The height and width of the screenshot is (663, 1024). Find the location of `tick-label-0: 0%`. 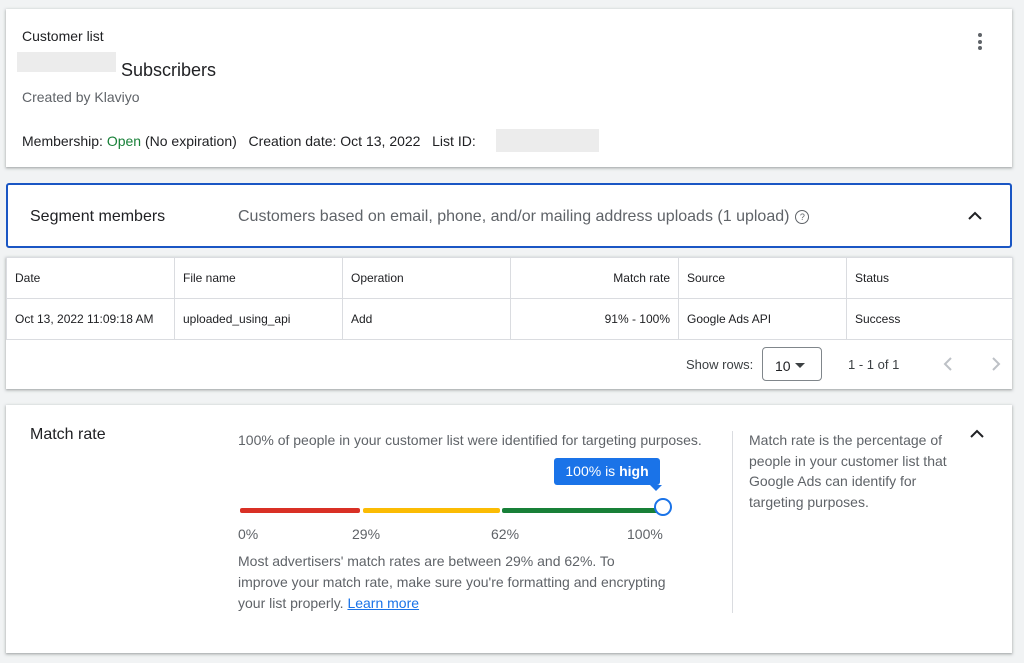

tick-label-0: 0% is located at coordinates (248, 534).